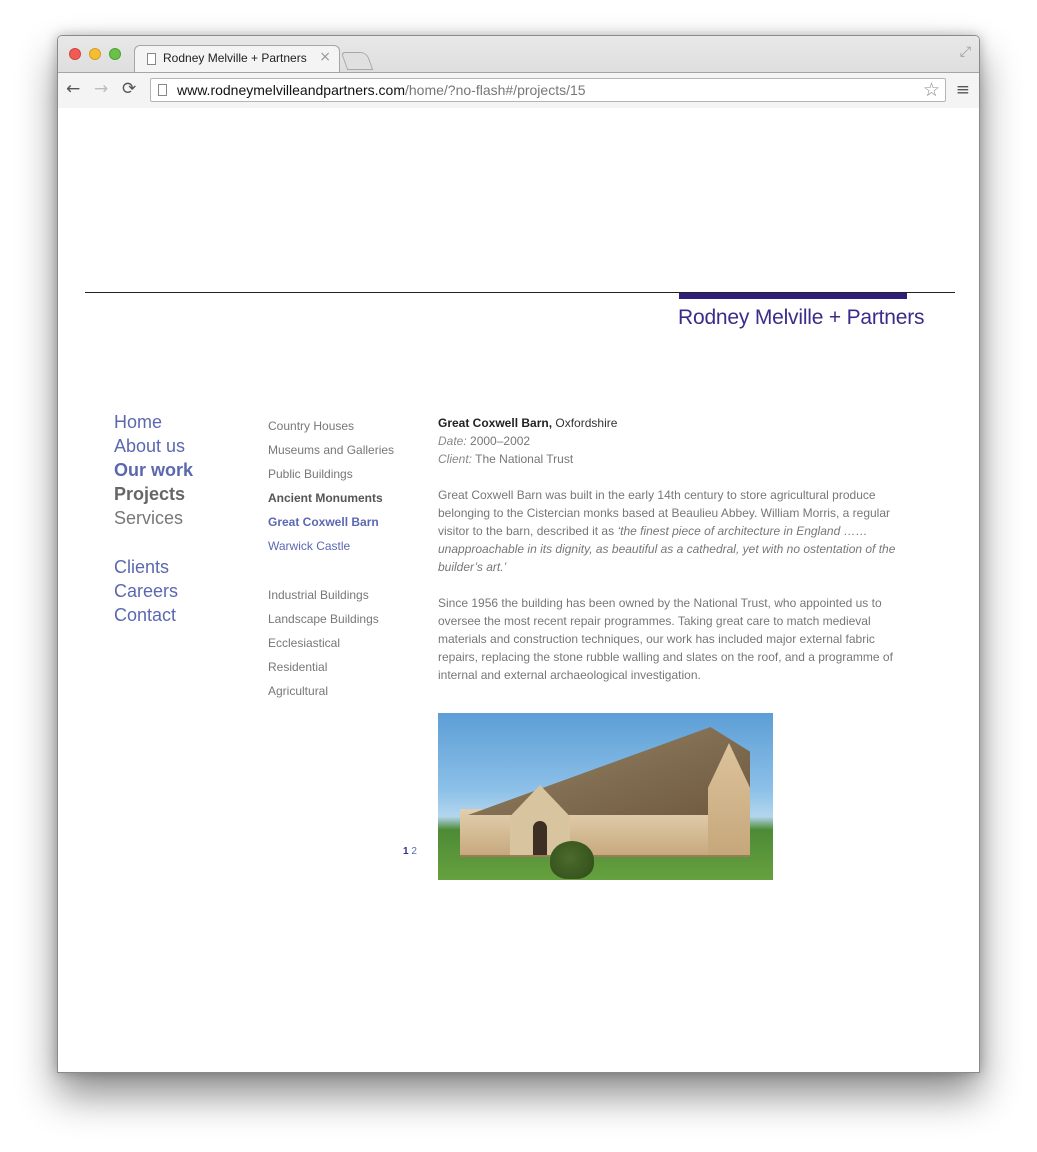  What do you see at coordinates (331, 619) in the screenshot?
I see `category-landscape-buildings: Landscape Buildings` at bounding box center [331, 619].